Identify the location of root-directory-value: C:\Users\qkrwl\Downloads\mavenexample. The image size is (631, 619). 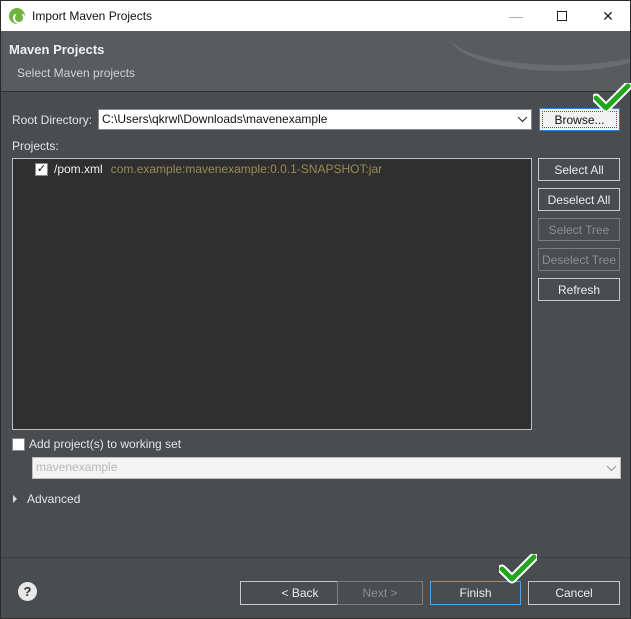
(215, 119).